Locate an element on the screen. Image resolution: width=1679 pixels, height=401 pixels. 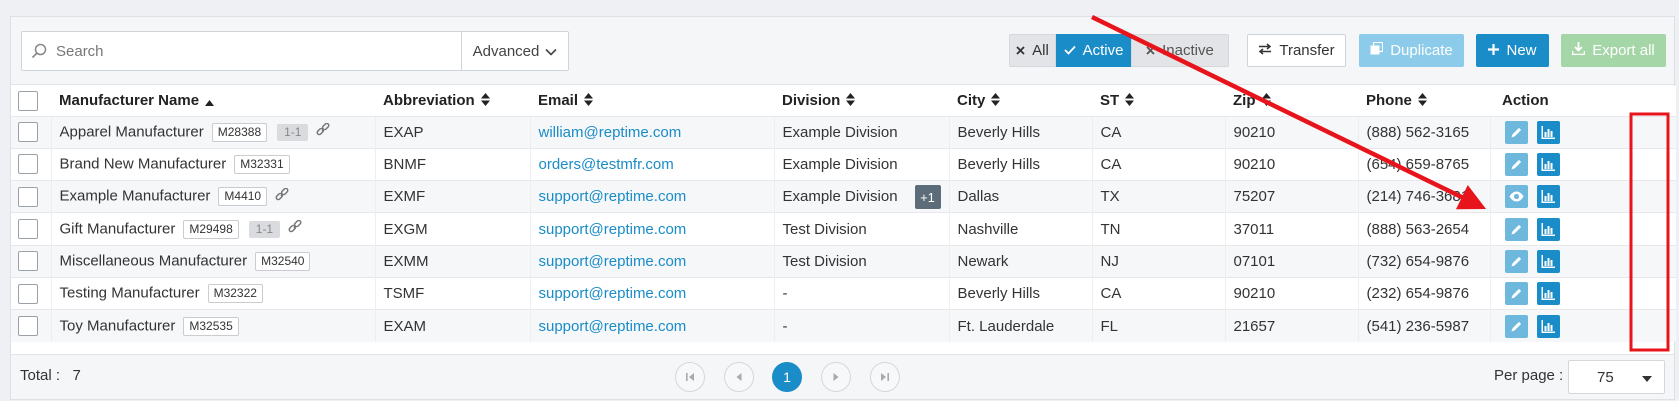
total-value: 7 is located at coordinates (76, 375).